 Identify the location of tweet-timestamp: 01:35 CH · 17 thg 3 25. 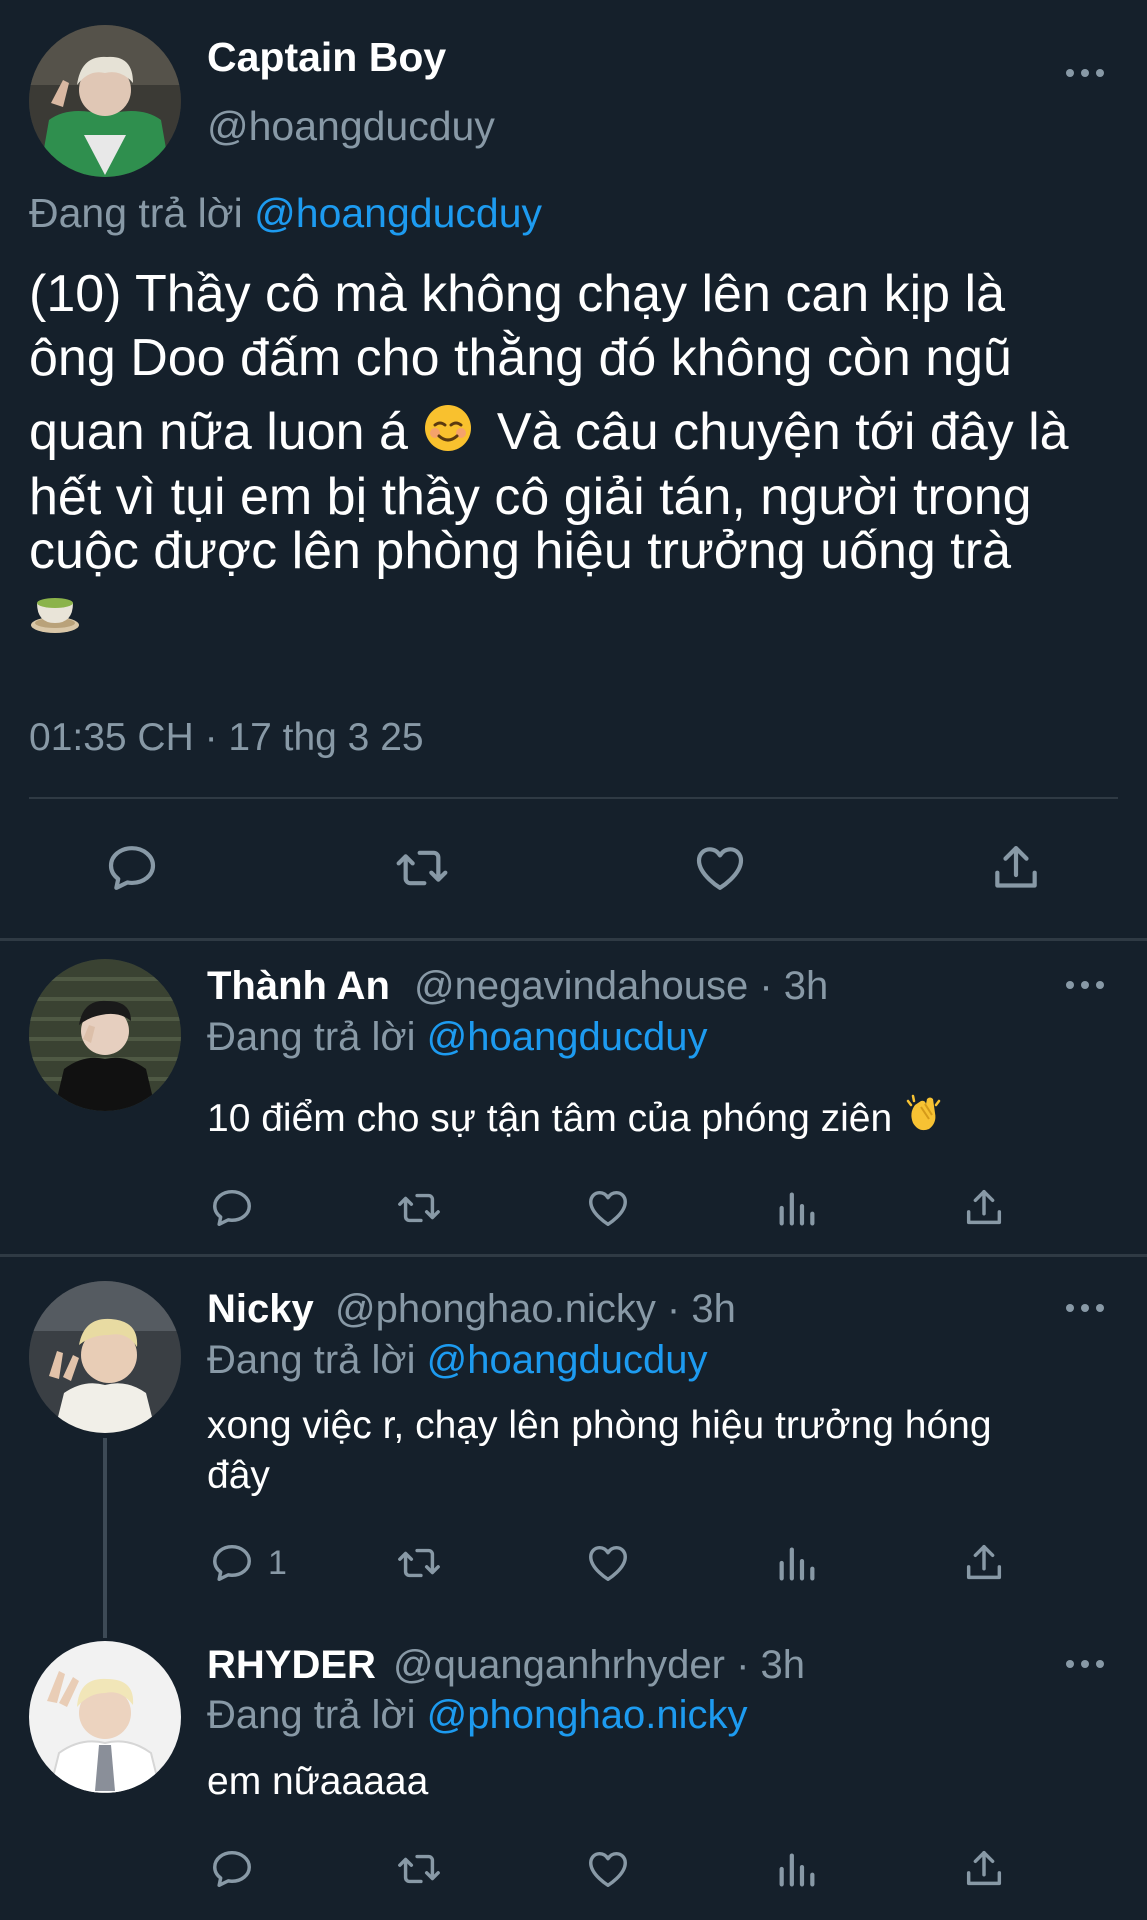
(226, 738).